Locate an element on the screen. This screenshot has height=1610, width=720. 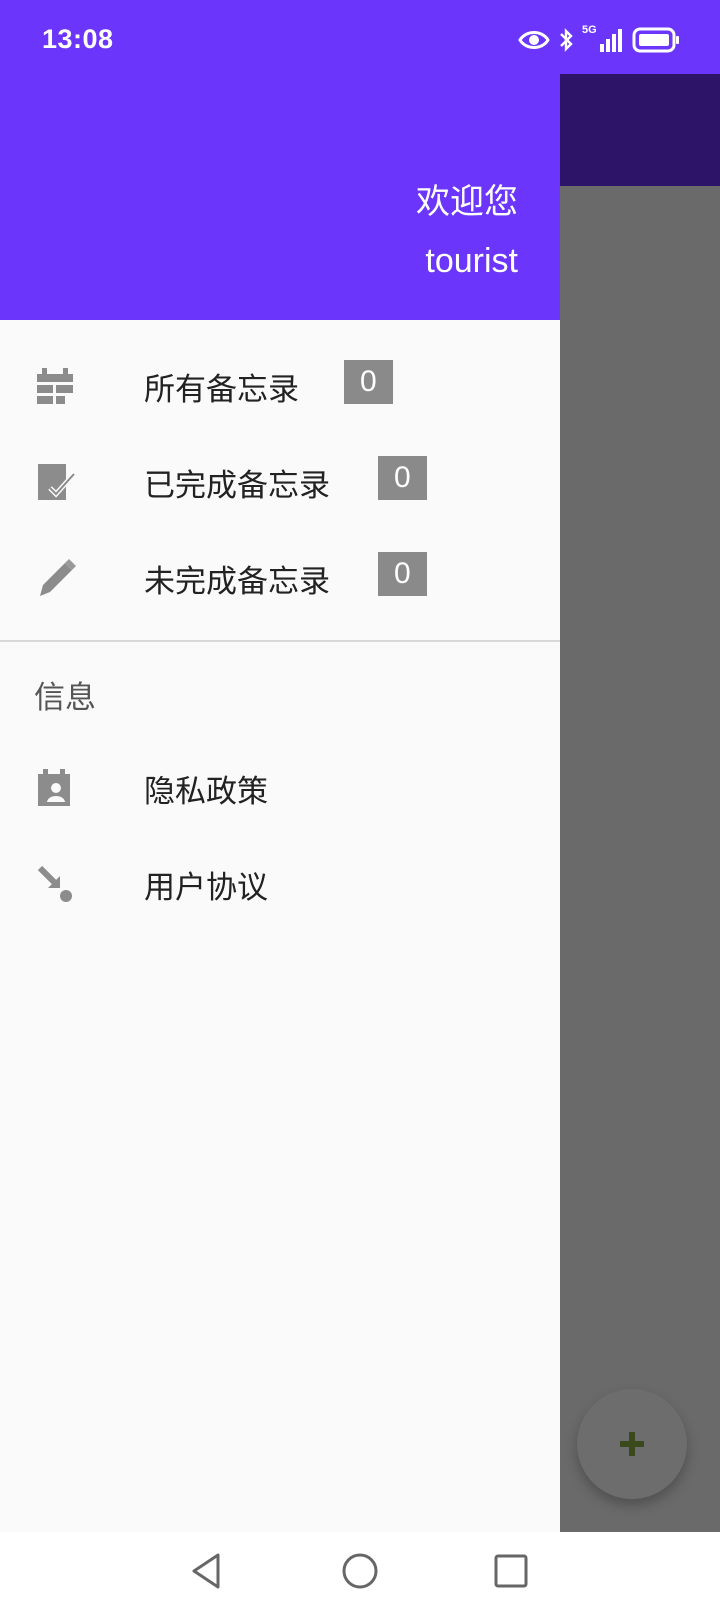
menu-label: 用户协议 is located at coordinates (206, 888).